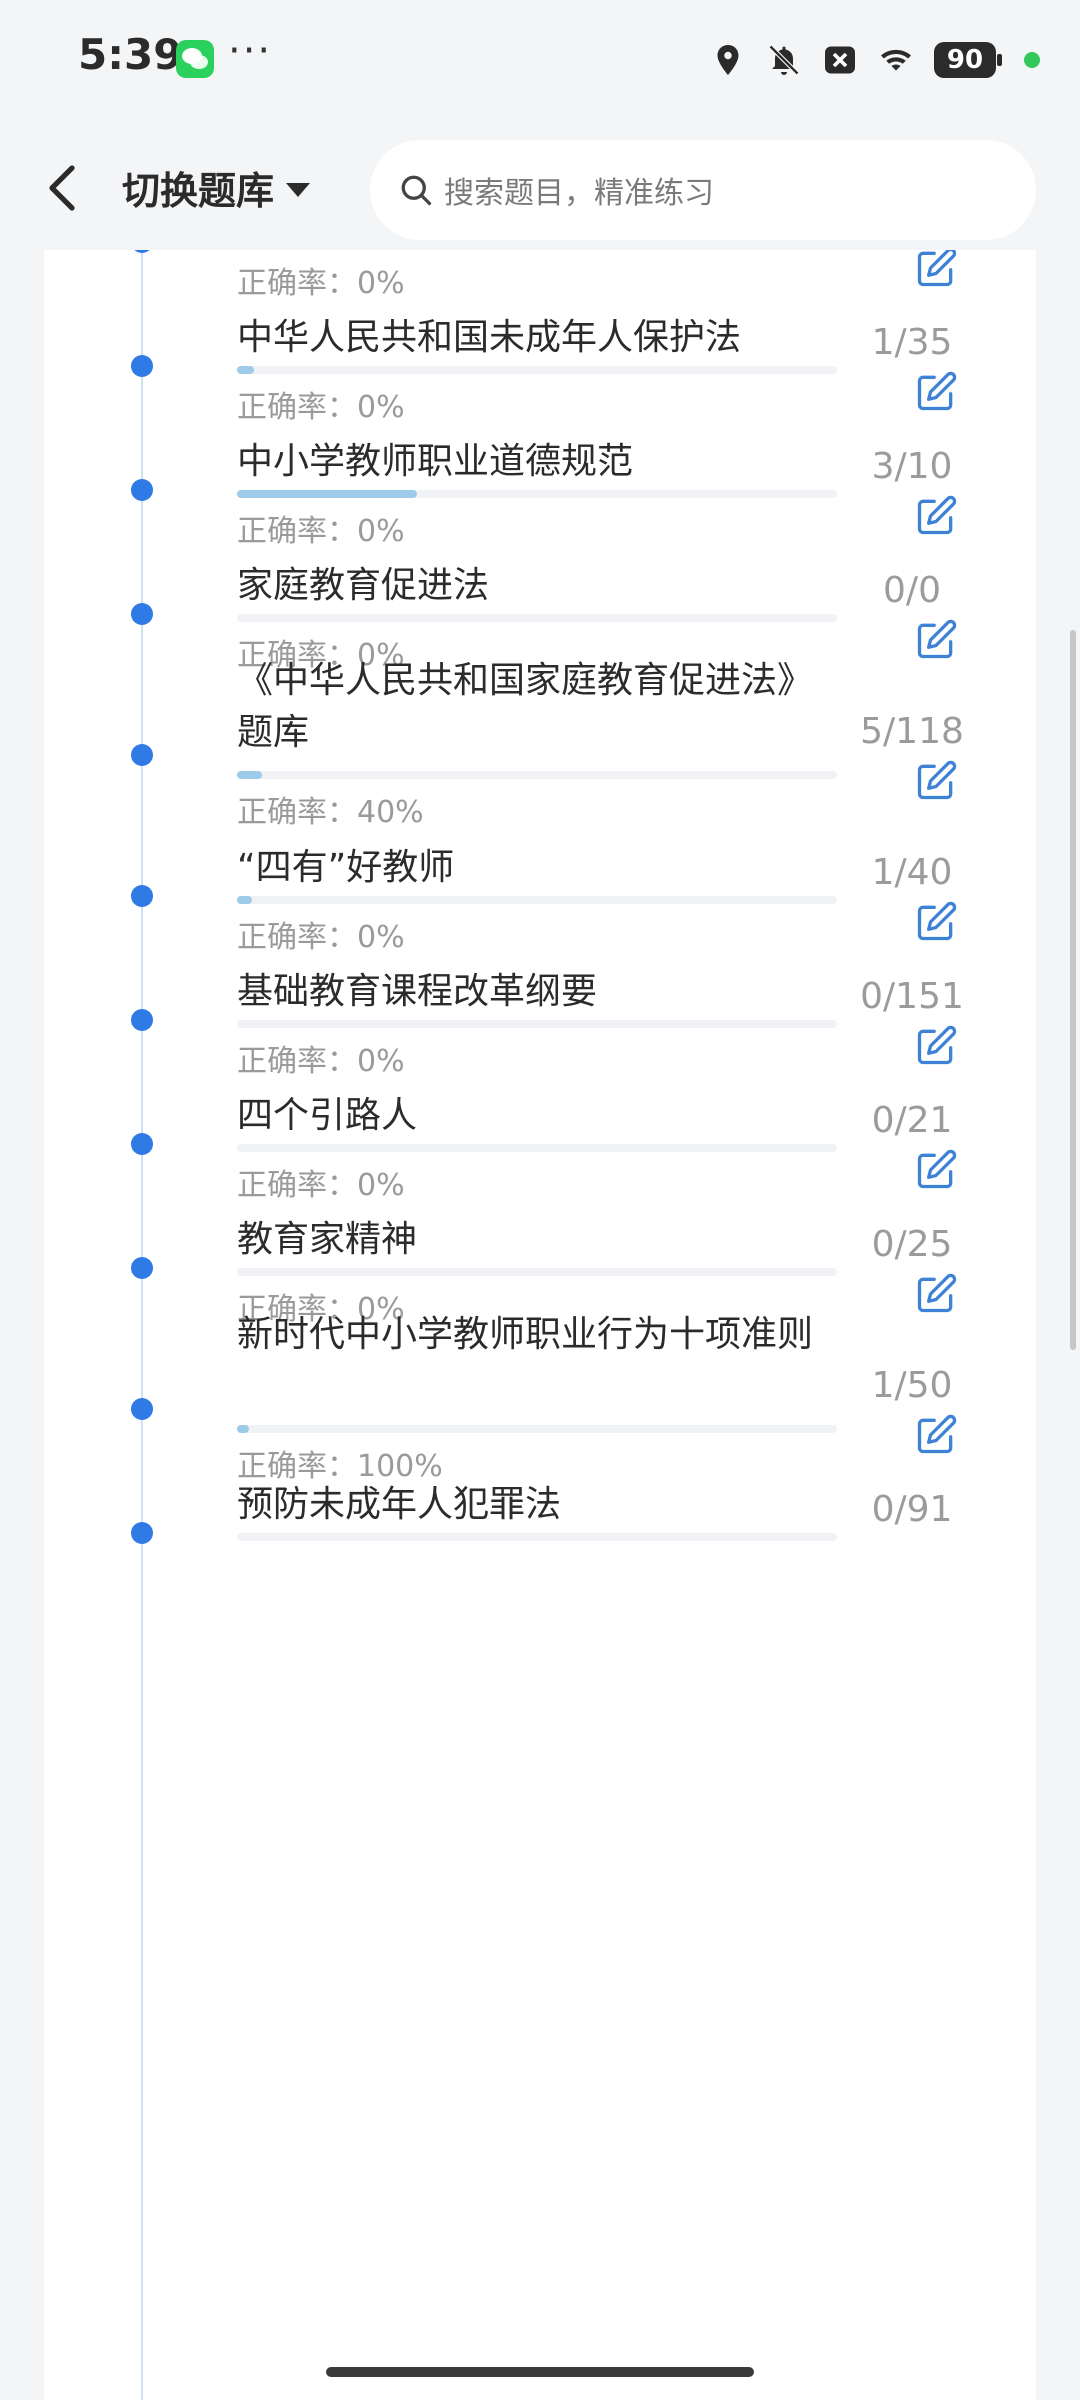 This screenshot has height=2400, width=1080. I want to click on home-indicator, so click(540, 2372).